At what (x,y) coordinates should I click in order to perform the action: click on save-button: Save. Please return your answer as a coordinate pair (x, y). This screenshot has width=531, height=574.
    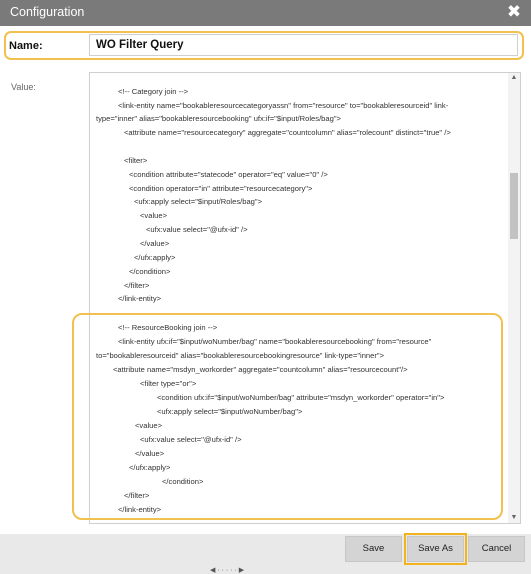
    Looking at the image, I should click on (373, 549).